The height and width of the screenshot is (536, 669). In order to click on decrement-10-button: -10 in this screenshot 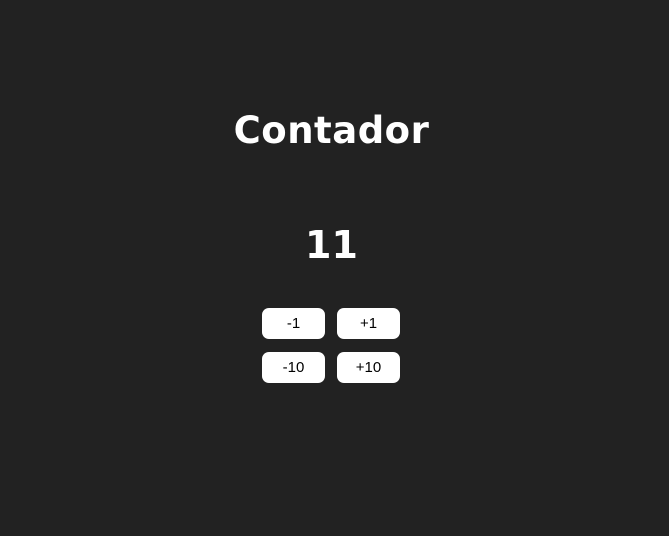, I will do `click(293, 367)`.